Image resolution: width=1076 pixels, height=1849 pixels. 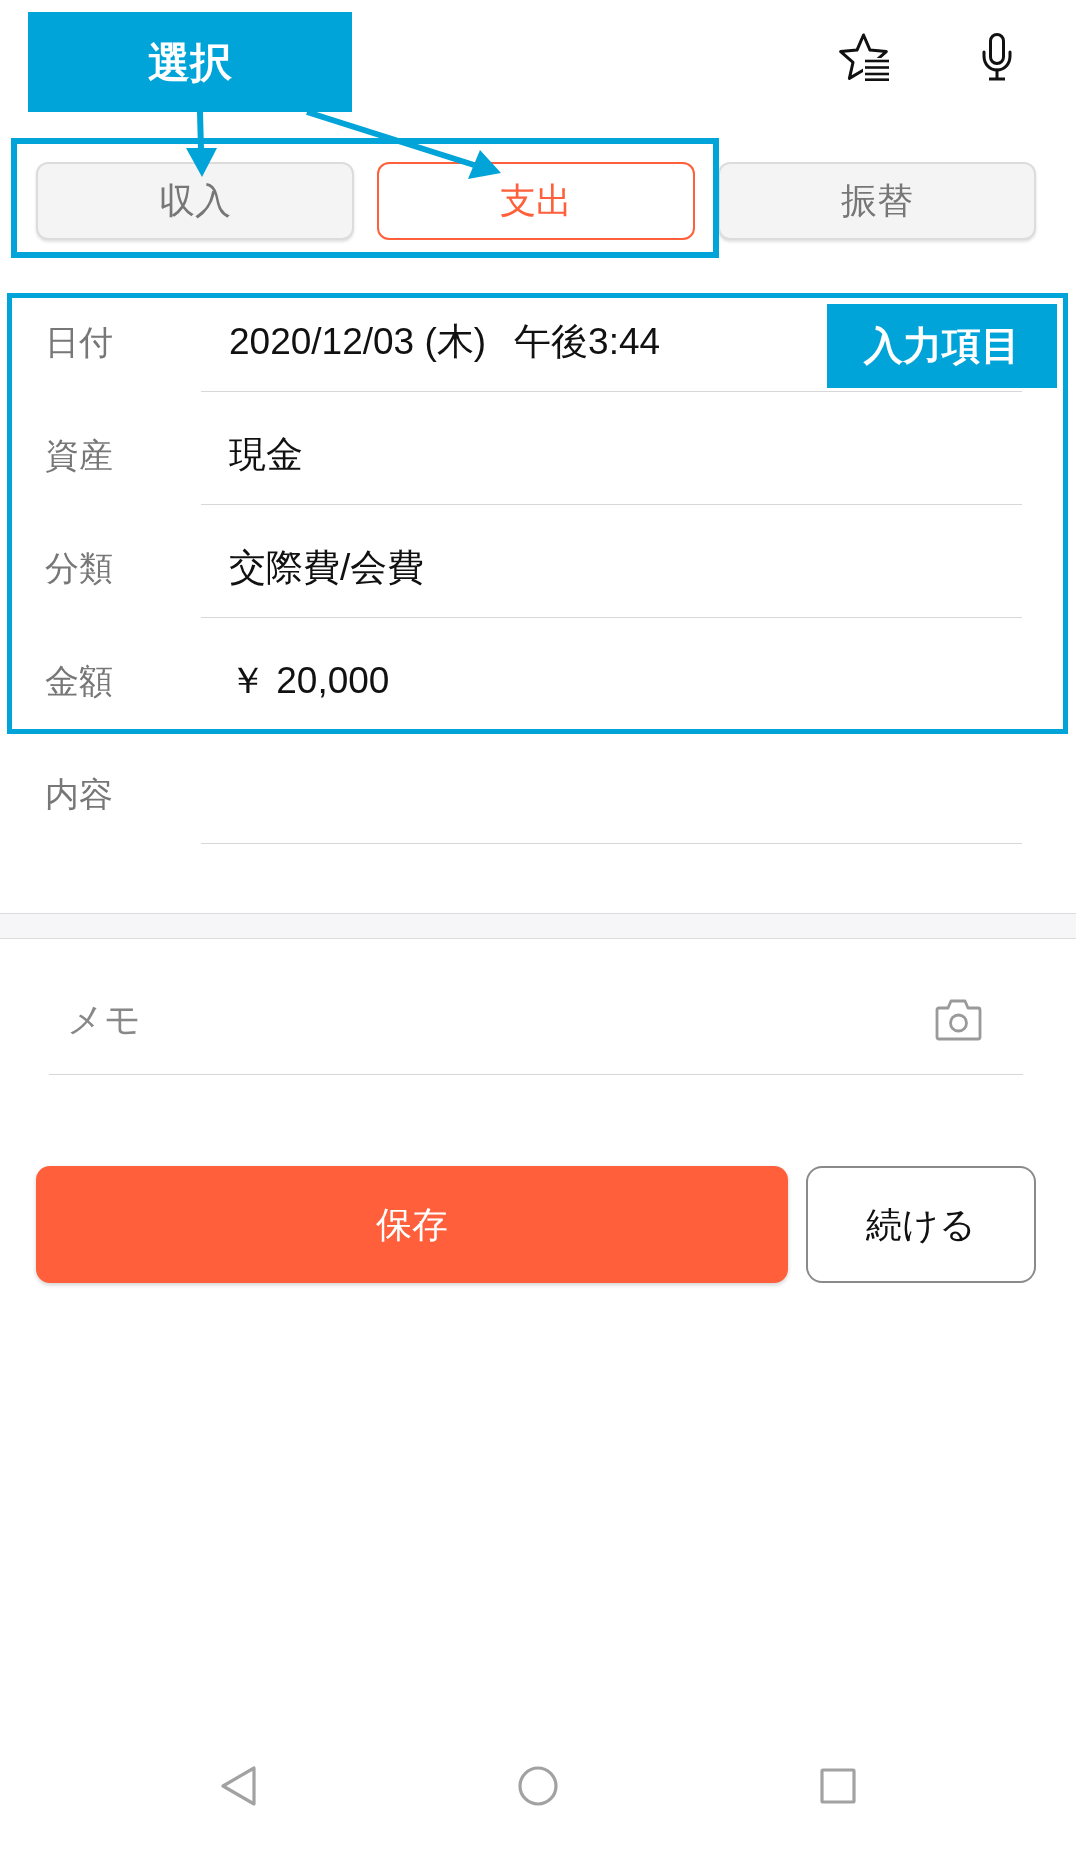 What do you see at coordinates (201, 144) in the screenshot?
I see `callout-arrow` at bounding box center [201, 144].